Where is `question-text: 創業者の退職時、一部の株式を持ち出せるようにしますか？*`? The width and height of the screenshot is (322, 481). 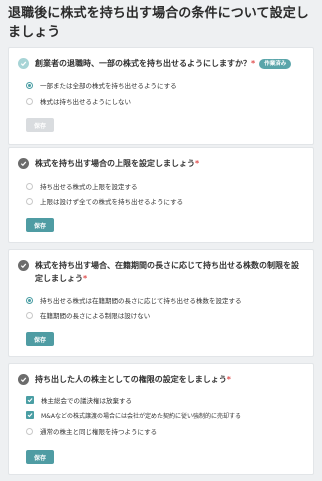 question-text: 創業者の退職時、一部の株式を持ち出せるようにしますか？* is located at coordinates (145, 63).